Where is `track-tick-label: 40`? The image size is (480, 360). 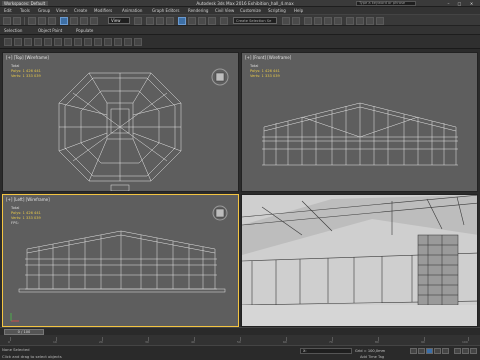
track-tick-label: 40 is located at coordinates (193, 342).